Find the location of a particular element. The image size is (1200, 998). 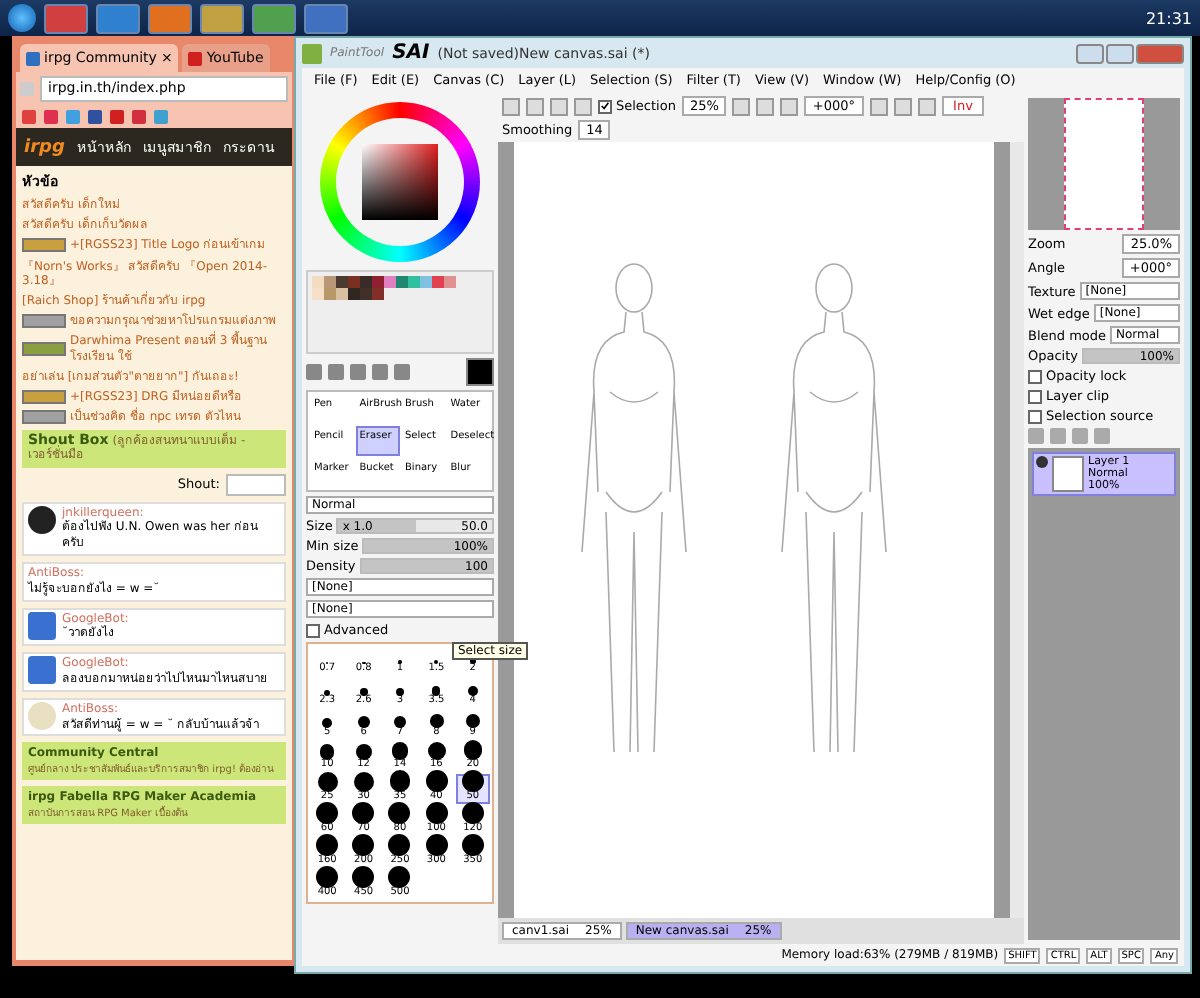

clock: 21:31 is located at coordinates (1168, 18).